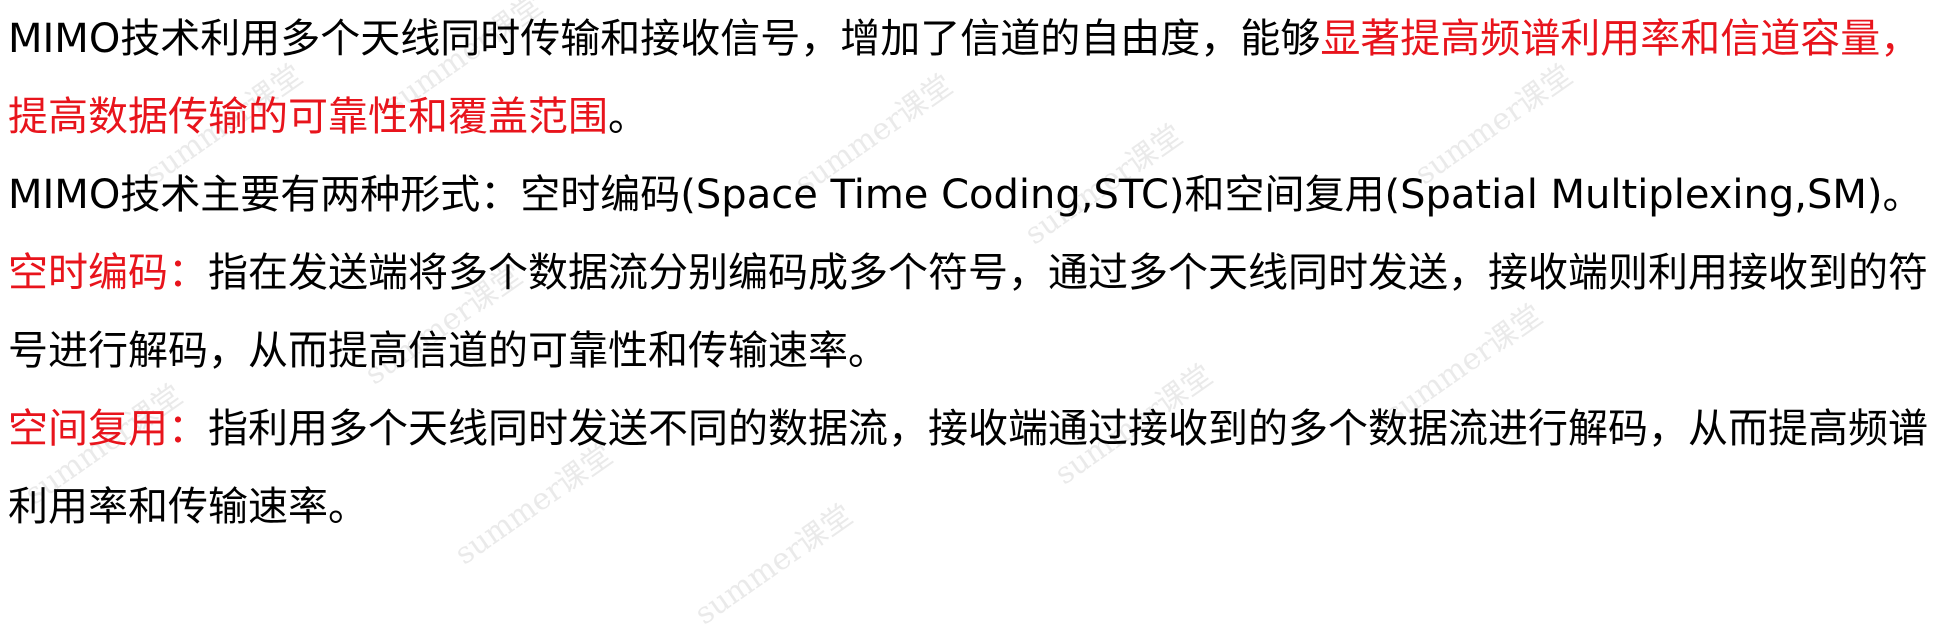 The width and height of the screenshot is (1941, 624). Describe the element at coordinates (108, 273) in the screenshot. I see `stc-label: 空时编码：` at that location.